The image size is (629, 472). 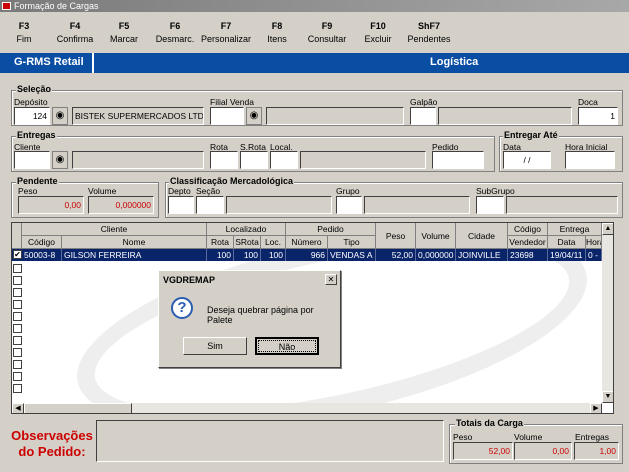 I want to click on horizontal-scrollbar: ◀ ▶, so click(x=307, y=408).